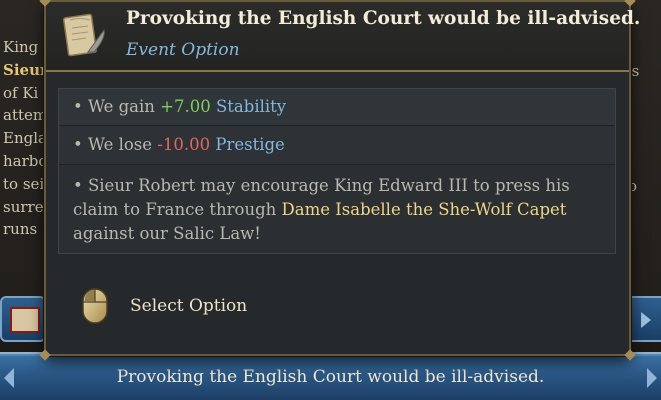 The width and height of the screenshot is (661, 400). Describe the element at coordinates (337, 107) in the screenshot. I see `effect-row-stability: • We gain +7.00 Stability` at that location.